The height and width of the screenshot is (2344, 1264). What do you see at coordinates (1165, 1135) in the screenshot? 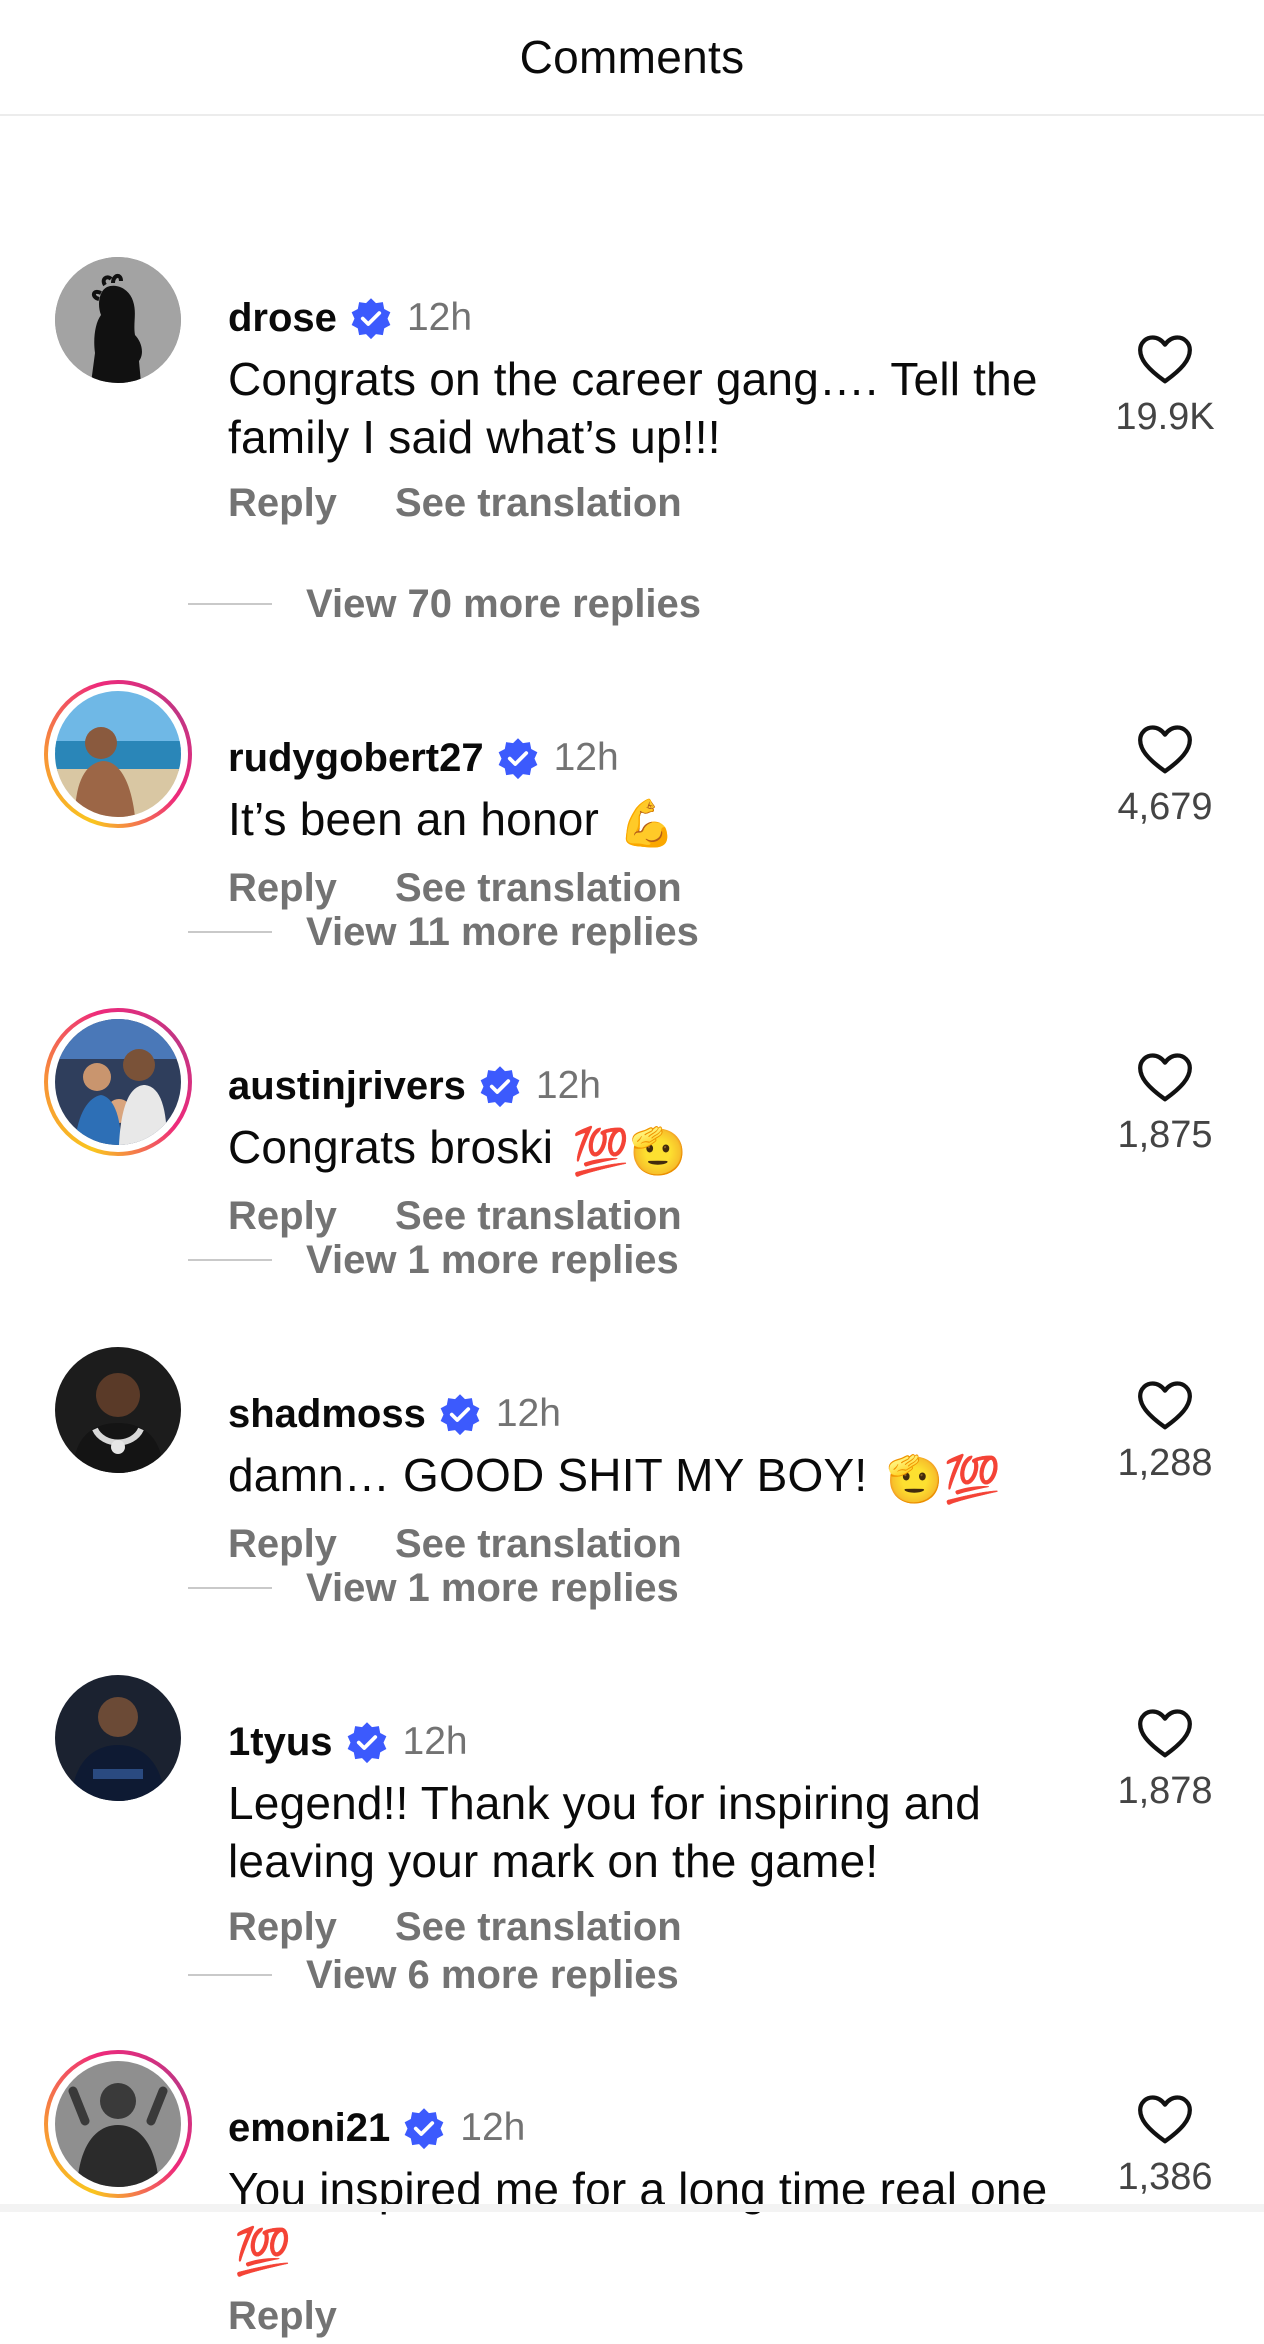
I see `like-count: 1,875` at bounding box center [1165, 1135].